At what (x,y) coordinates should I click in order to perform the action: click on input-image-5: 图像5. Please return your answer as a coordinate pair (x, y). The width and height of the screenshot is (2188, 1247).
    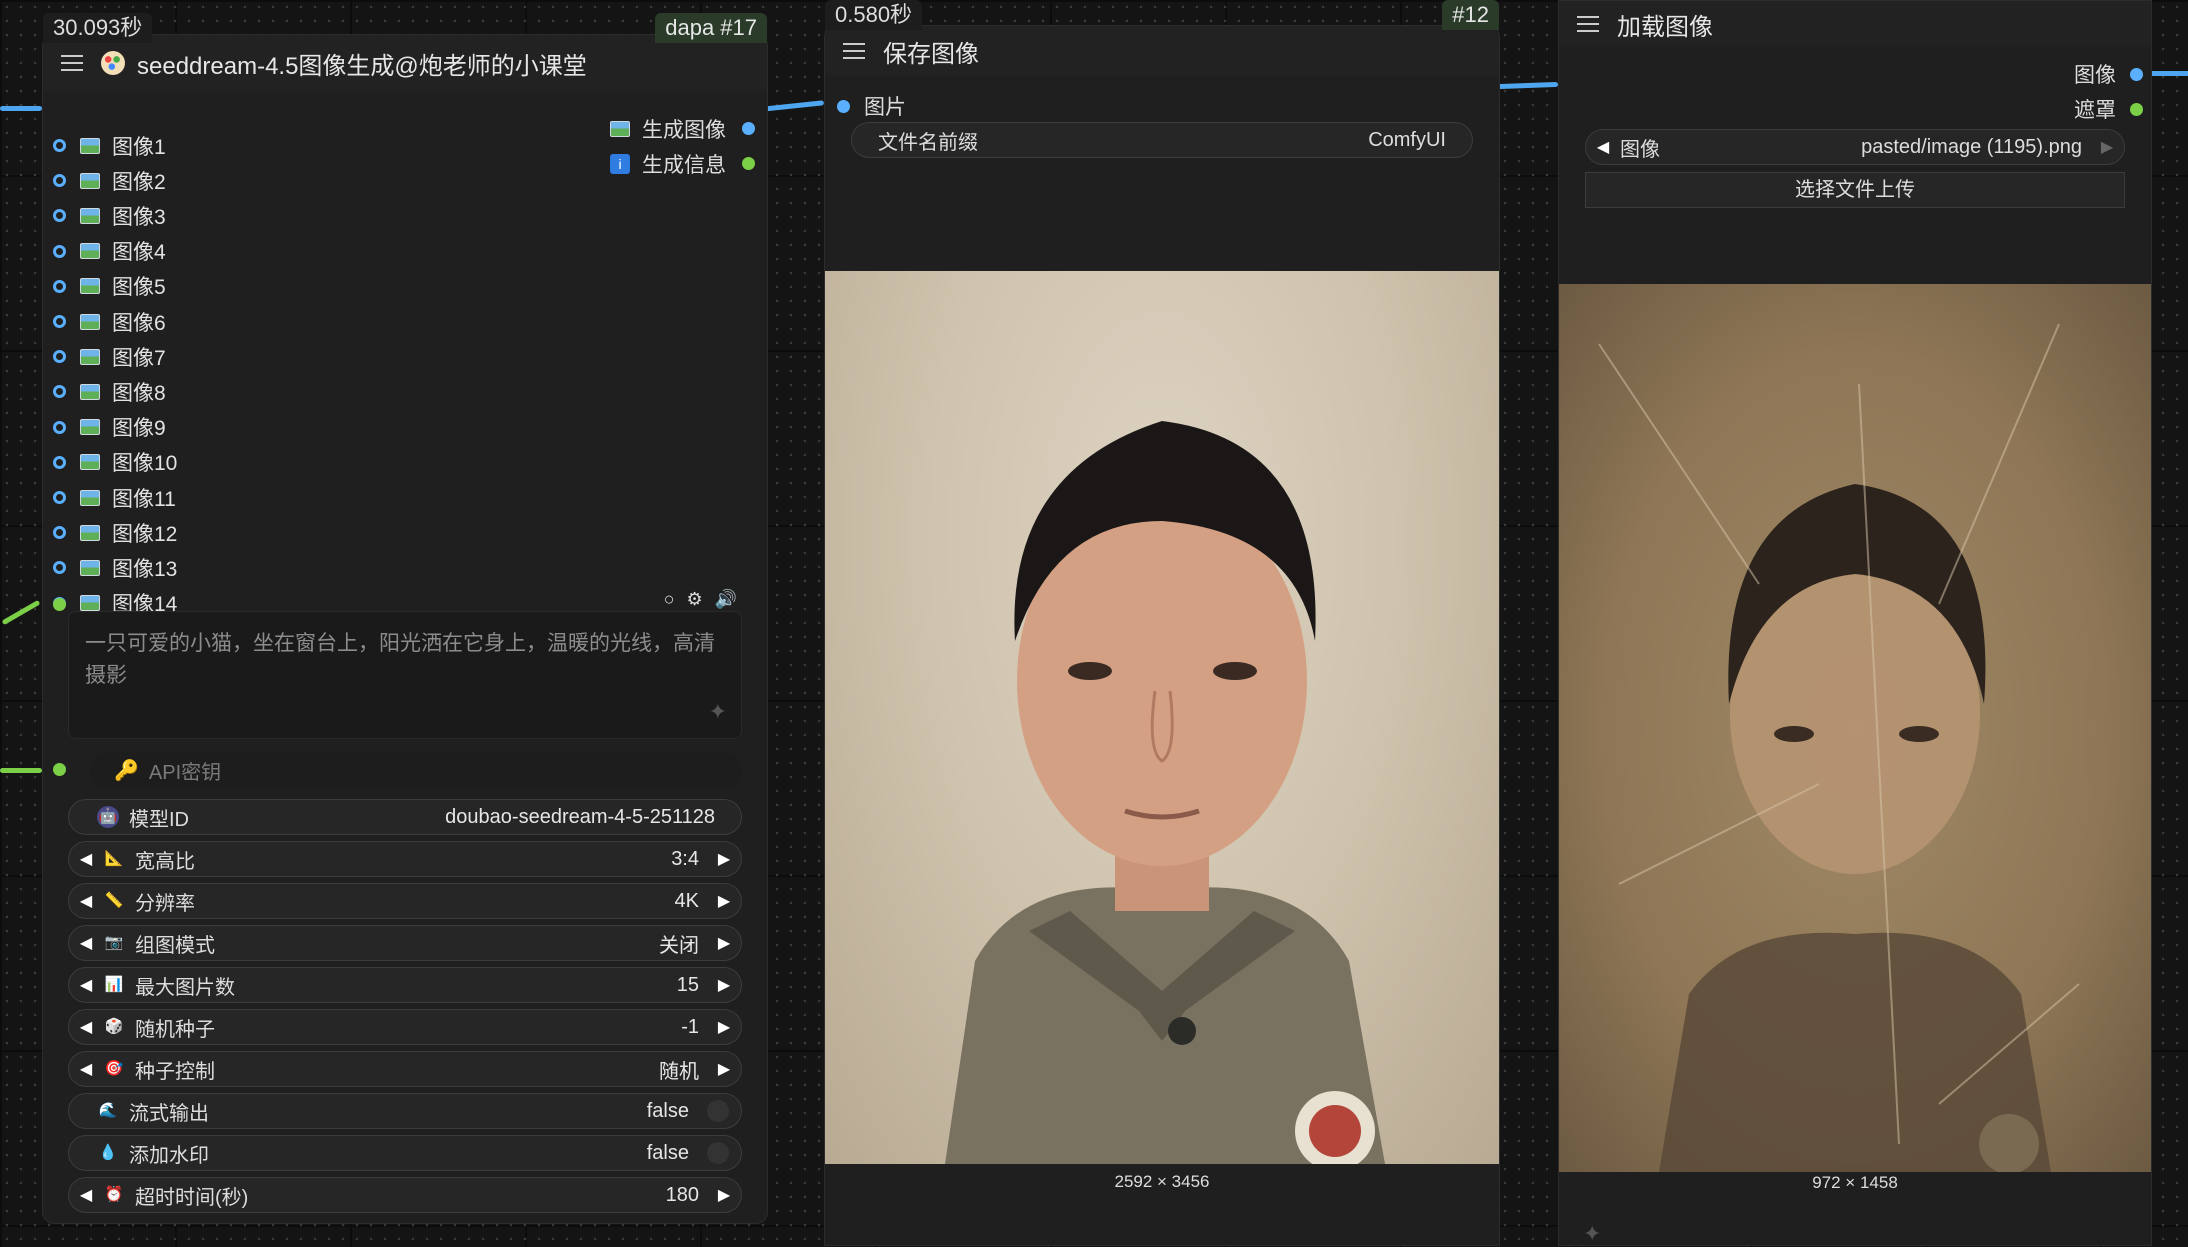
    Looking at the image, I should click on (109, 286).